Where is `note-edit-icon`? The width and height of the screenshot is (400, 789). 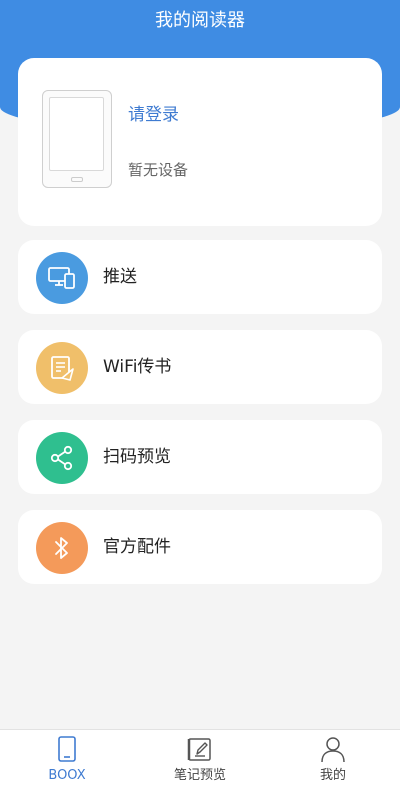 note-edit-icon is located at coordinates (200, 749).